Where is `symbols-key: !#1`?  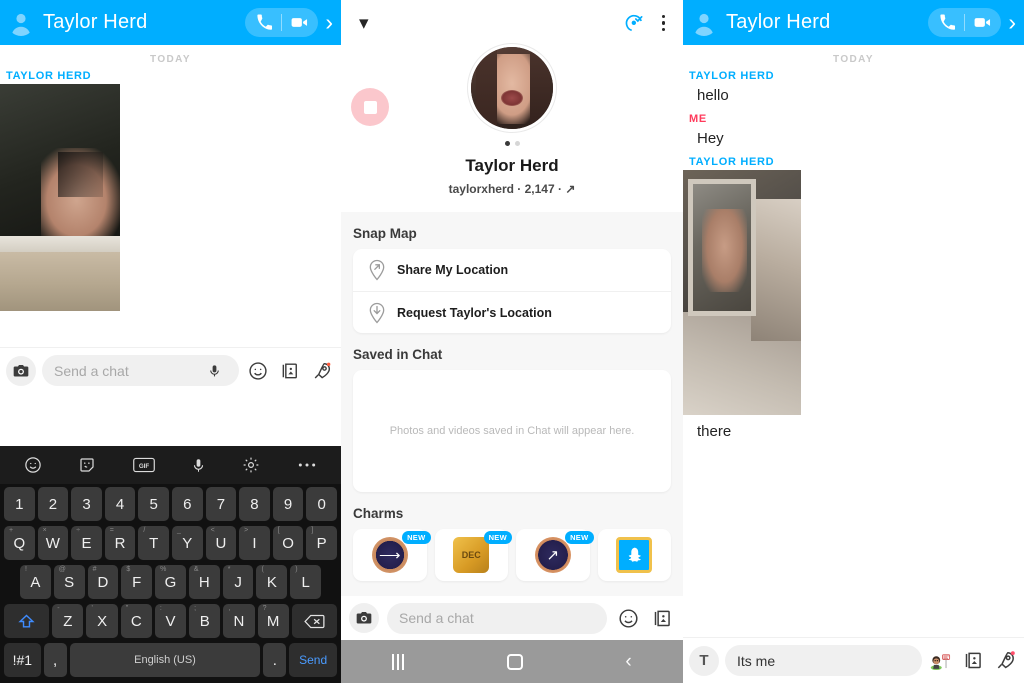 symbols-key: !#1 is located at coordinates (22, 660).